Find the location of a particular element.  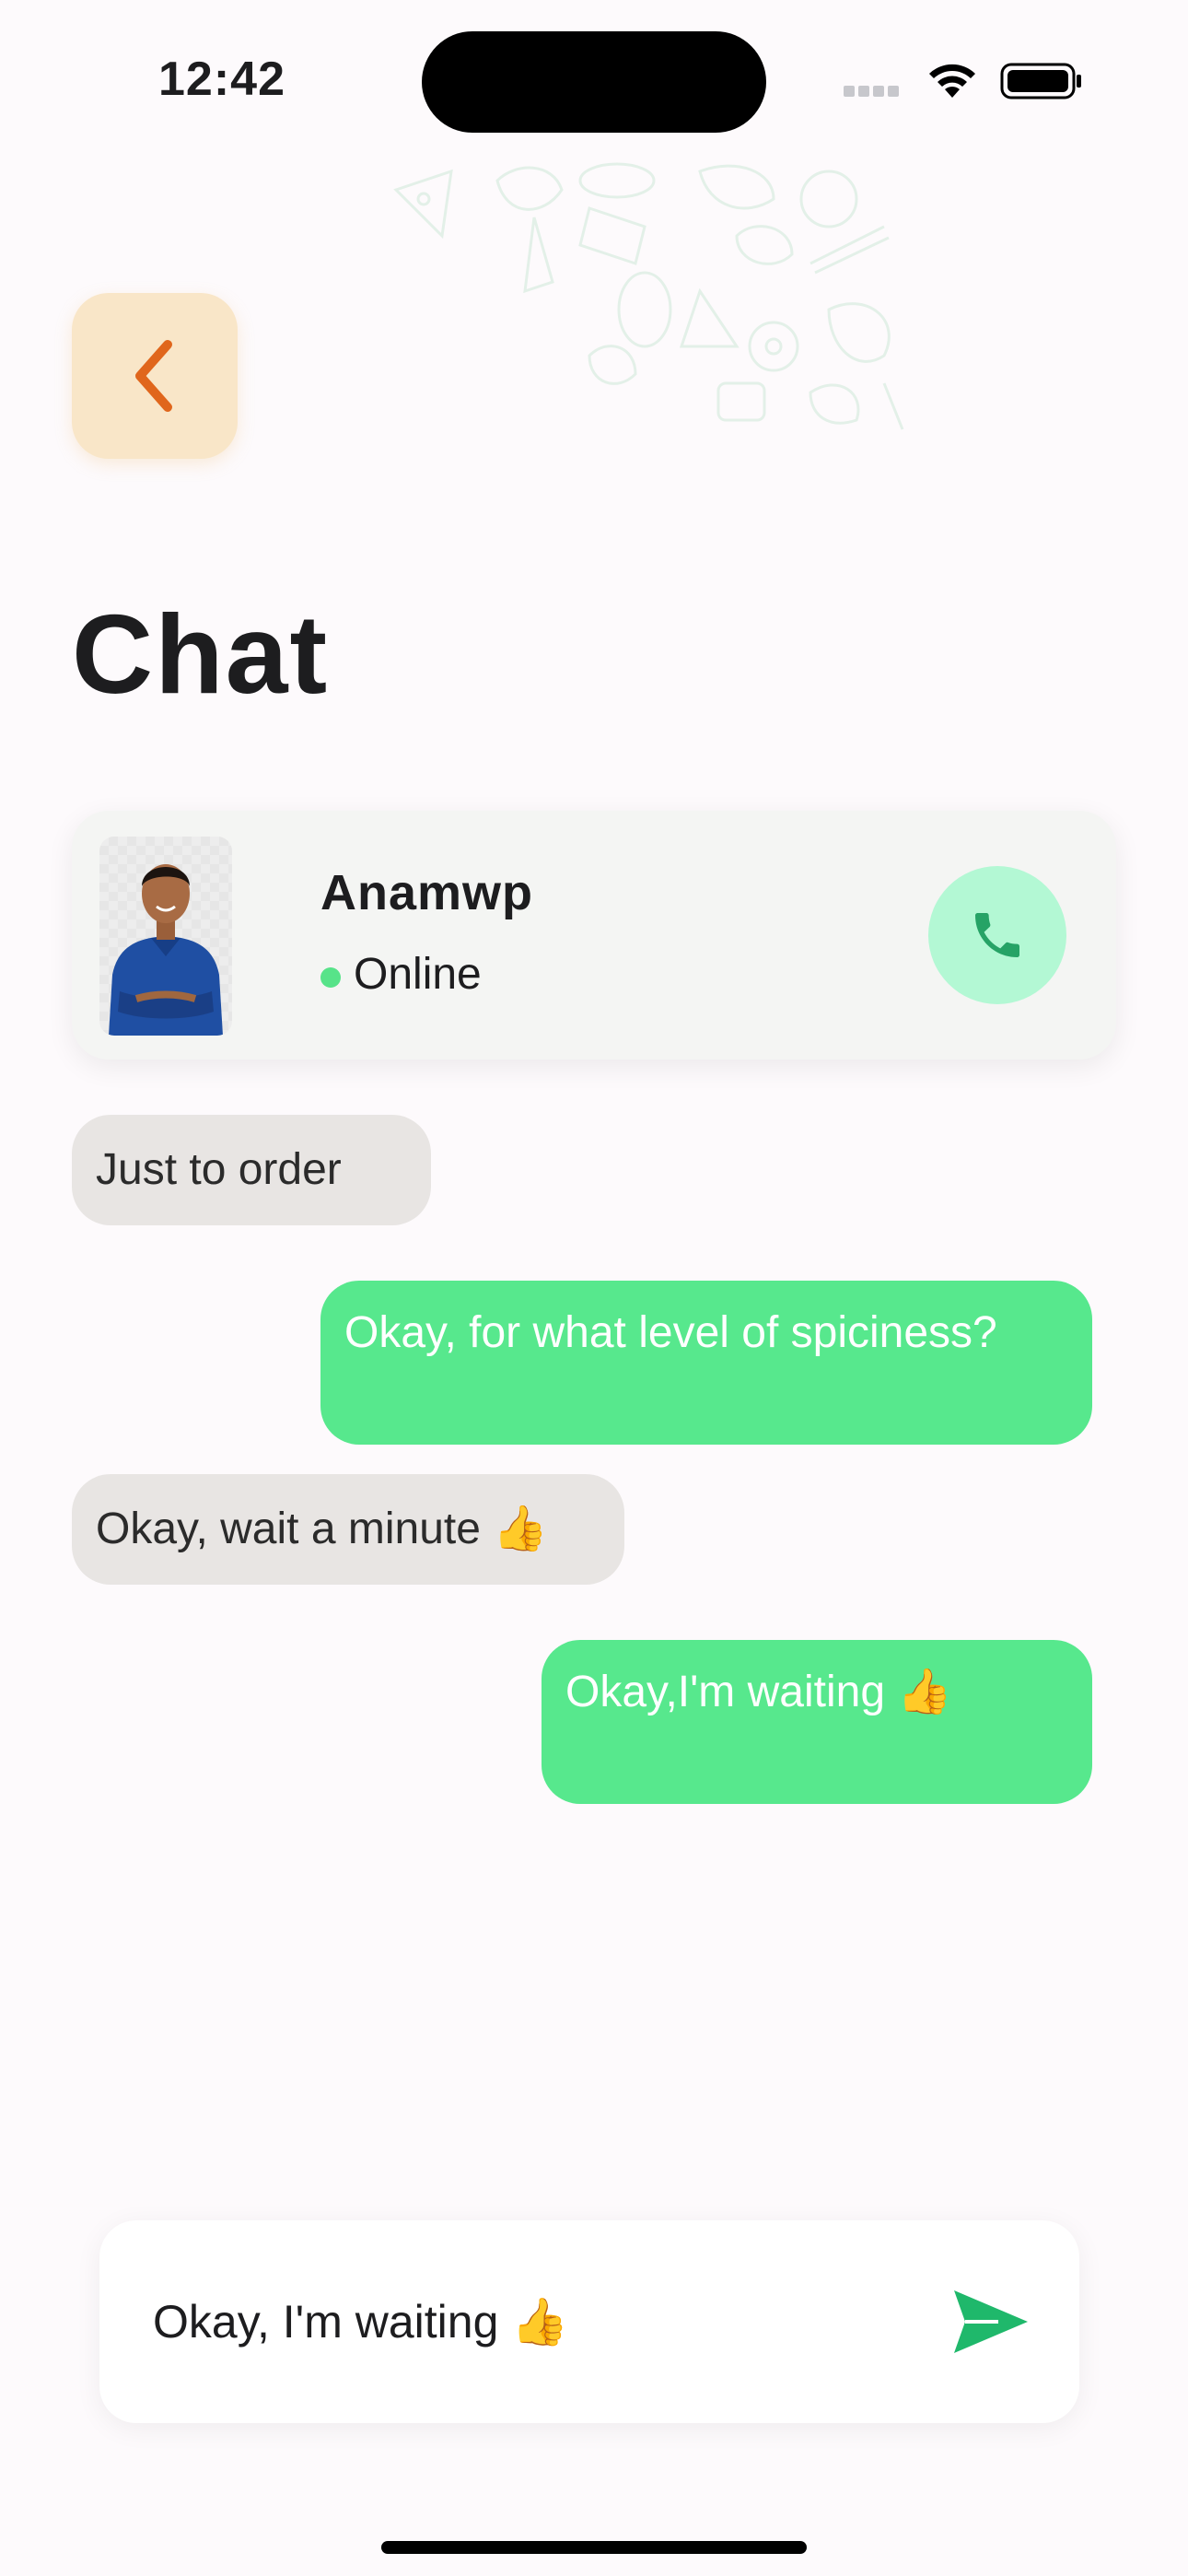

wifi-icon is located at coordinates (952, 79).